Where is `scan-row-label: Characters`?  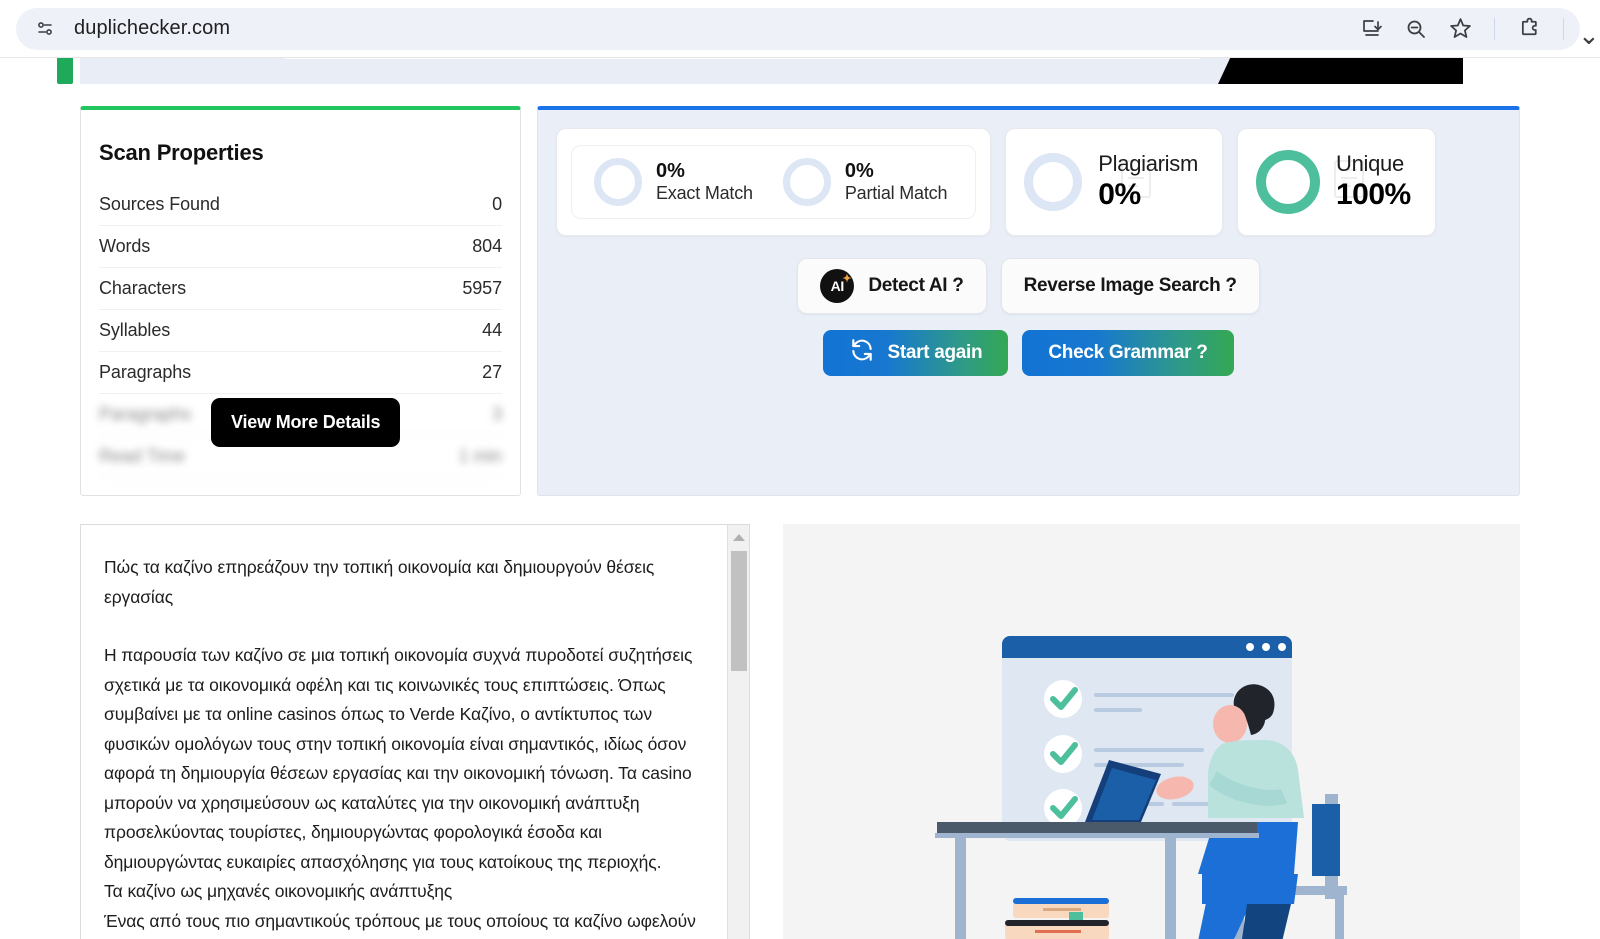
scan-row-label: Characters is located at coordinates (143, 288).